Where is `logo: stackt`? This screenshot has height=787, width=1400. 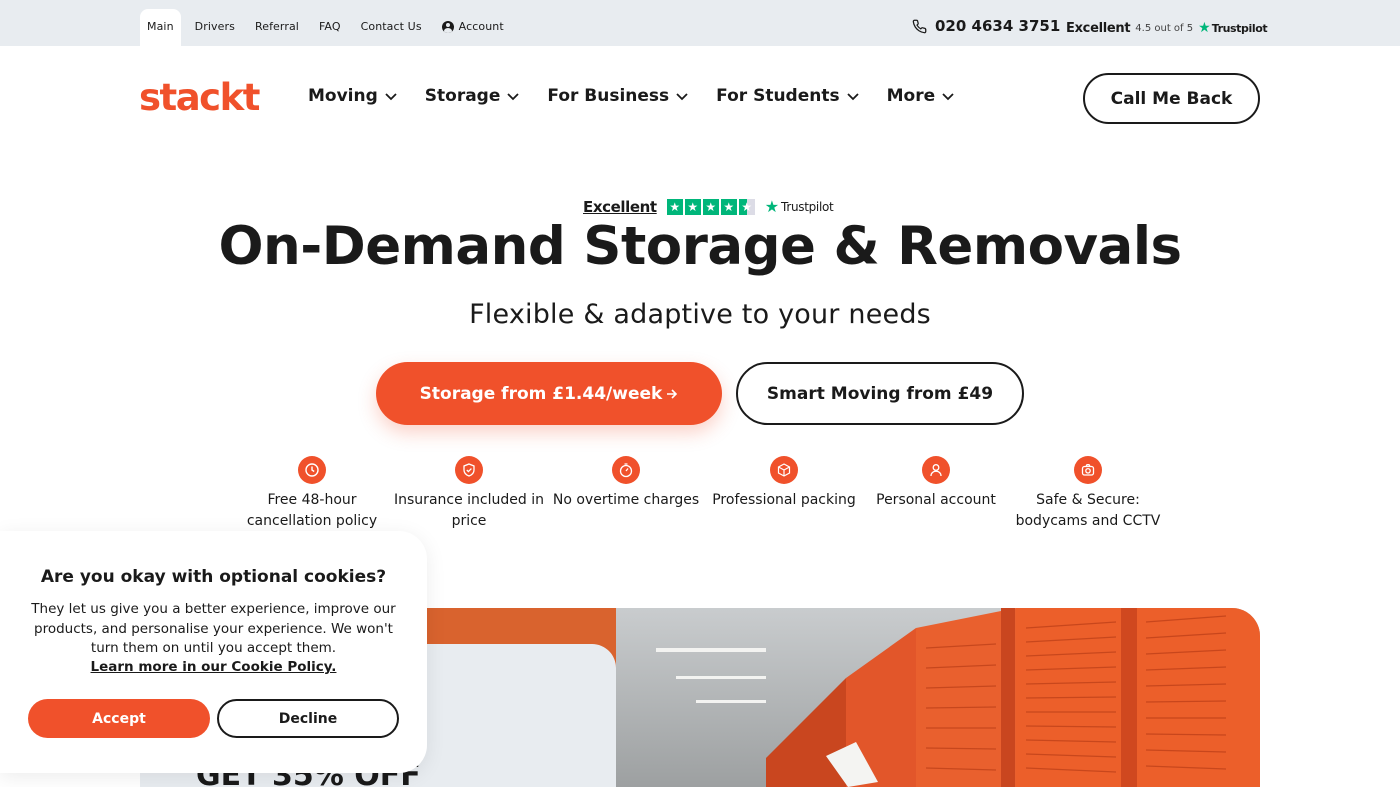 logo: stackt is located at coordinates (199, 98).